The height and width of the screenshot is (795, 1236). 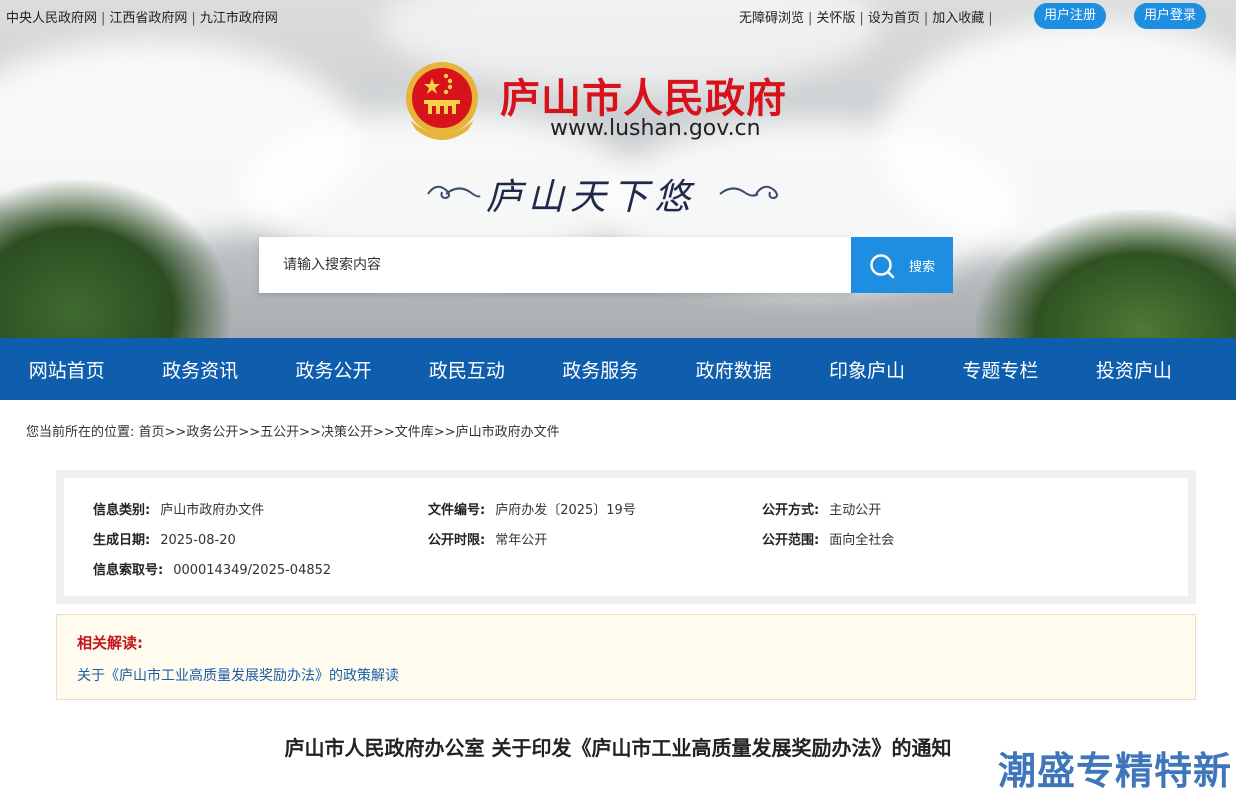 What do you see at coordinates (454, 192) in the screenshot?
I see `swirl-left-decoration` at bounding box center [454, 192].